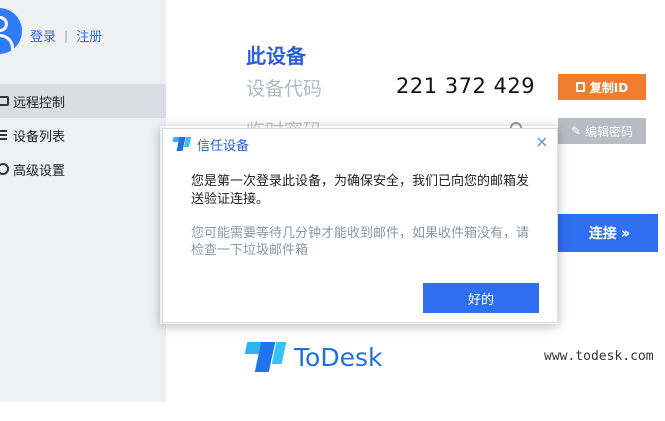 Image resolution: width=665 pixels, height=421 pixels. I want to click on auth-links: 登录 | 注册, so click(66, 36).